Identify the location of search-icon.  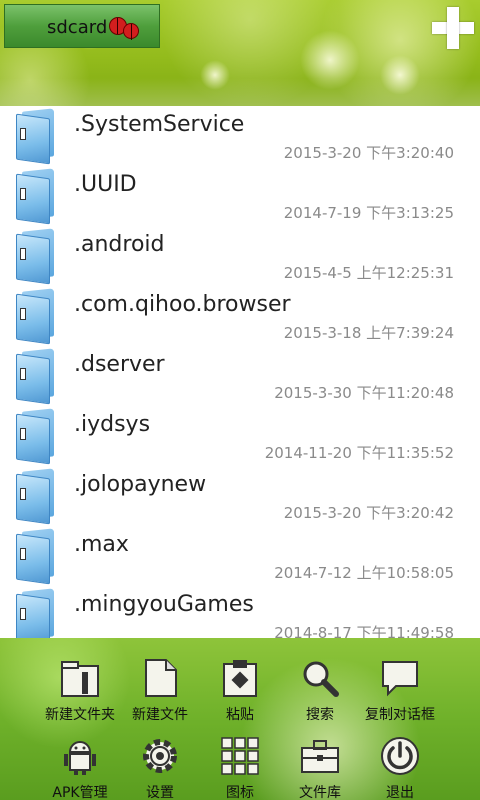
(321, 679).